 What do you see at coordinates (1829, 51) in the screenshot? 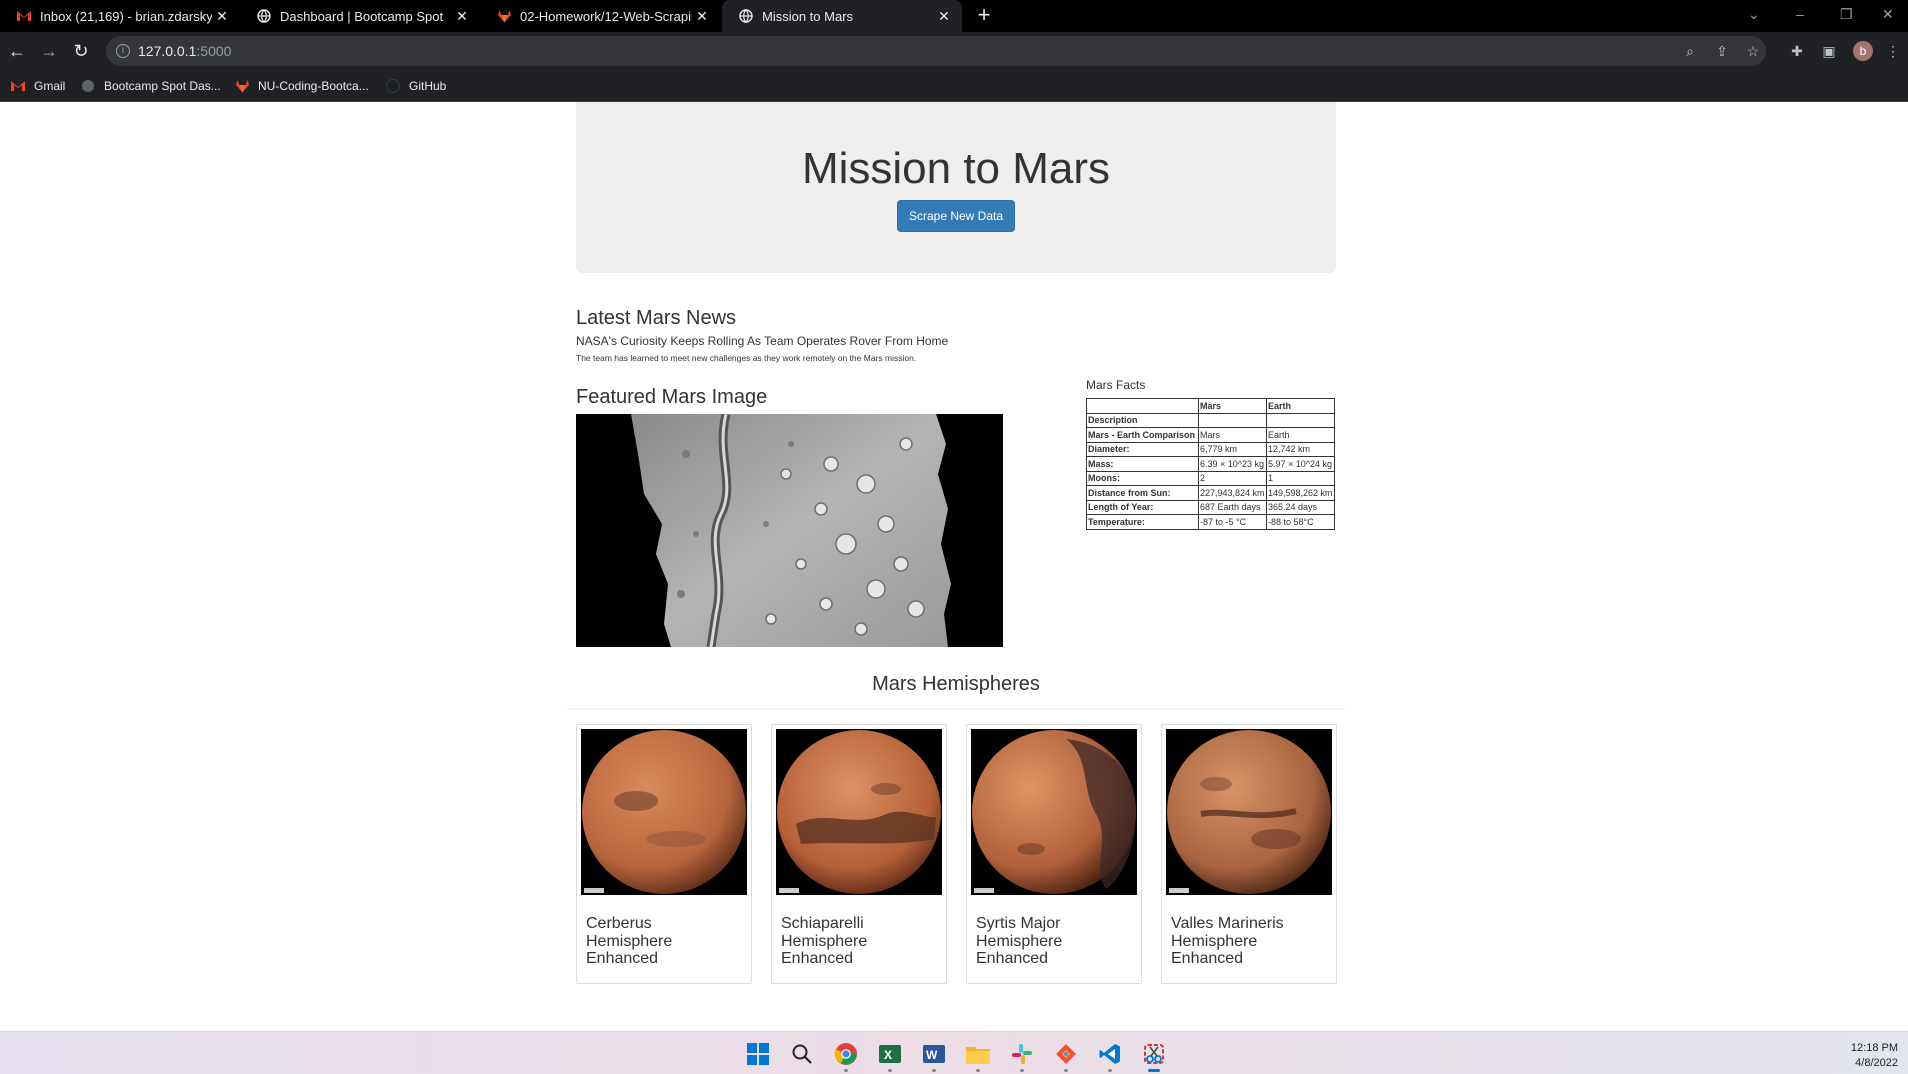
I see `side-panel-icon: ▣` at bounding box center [1829, 51].